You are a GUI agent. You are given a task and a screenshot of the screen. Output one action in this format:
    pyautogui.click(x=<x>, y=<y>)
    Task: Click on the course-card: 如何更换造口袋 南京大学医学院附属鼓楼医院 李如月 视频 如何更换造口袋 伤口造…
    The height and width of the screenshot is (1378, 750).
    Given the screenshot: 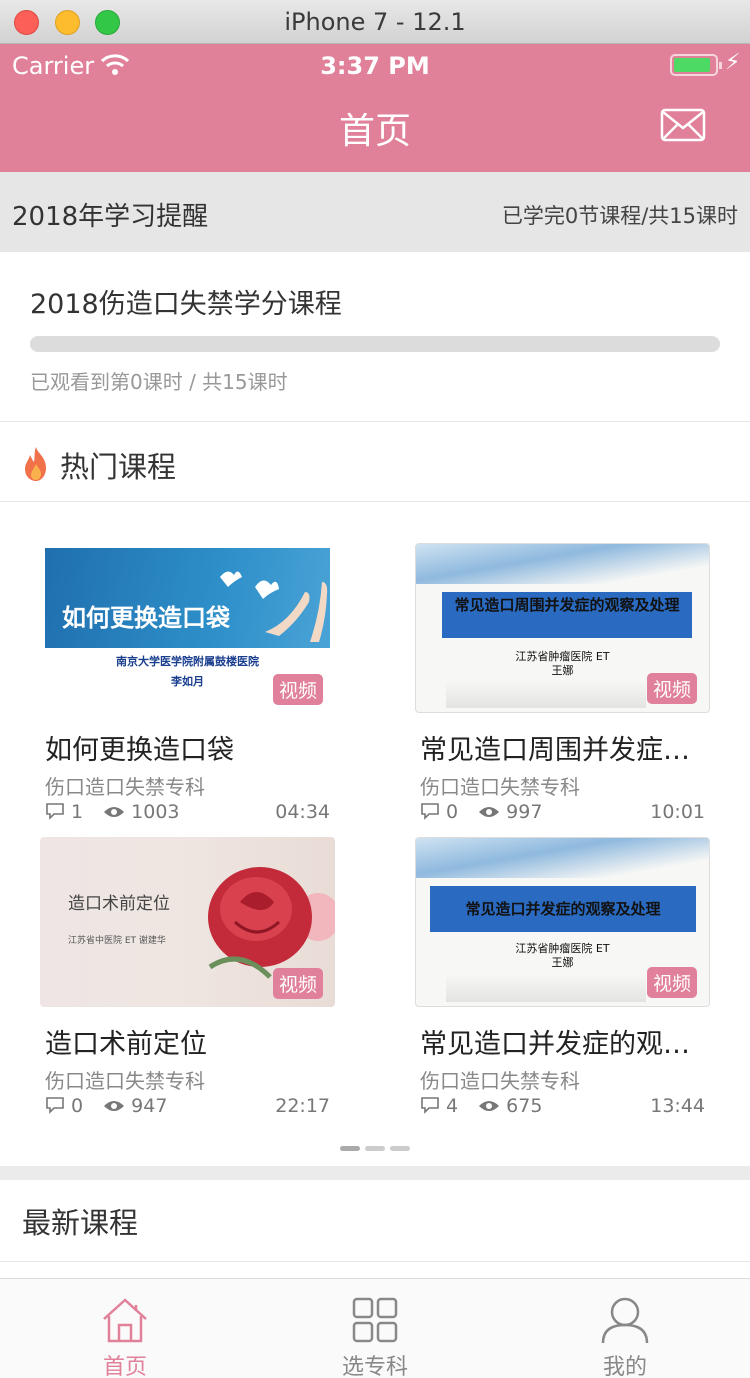 What is the action you would take?
    pyautogui.click(x=190, y=688)
    